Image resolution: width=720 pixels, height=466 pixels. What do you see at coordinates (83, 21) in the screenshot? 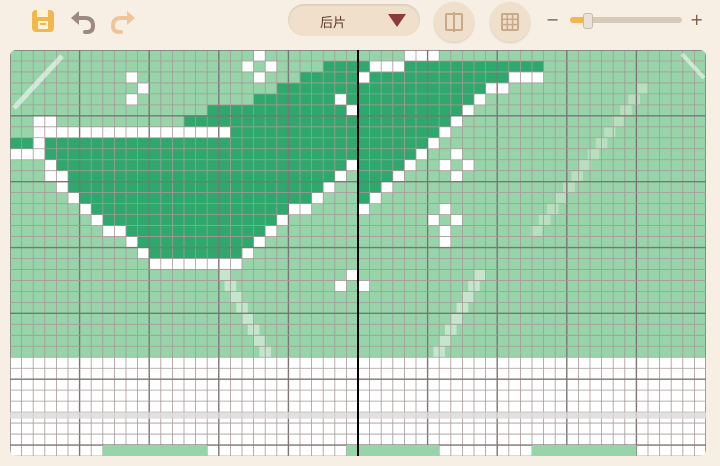
I see `undo-icon` at bounding box center [83, 21].